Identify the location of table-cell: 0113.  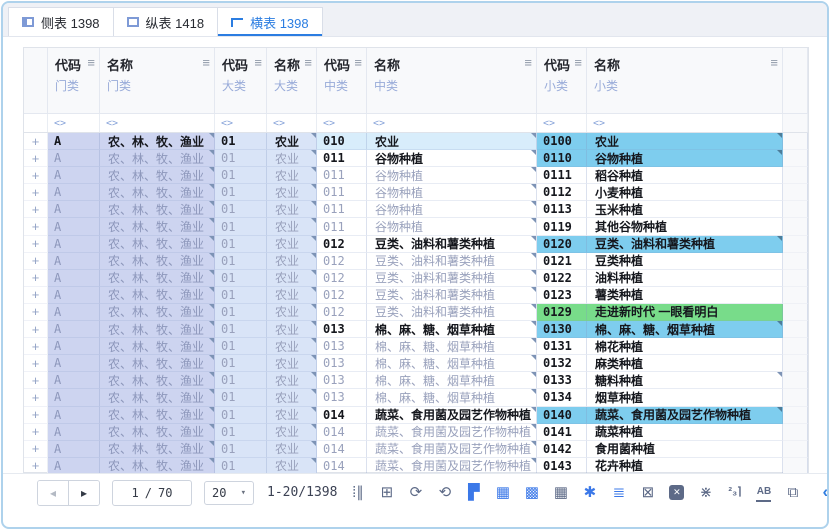
(562, 210).